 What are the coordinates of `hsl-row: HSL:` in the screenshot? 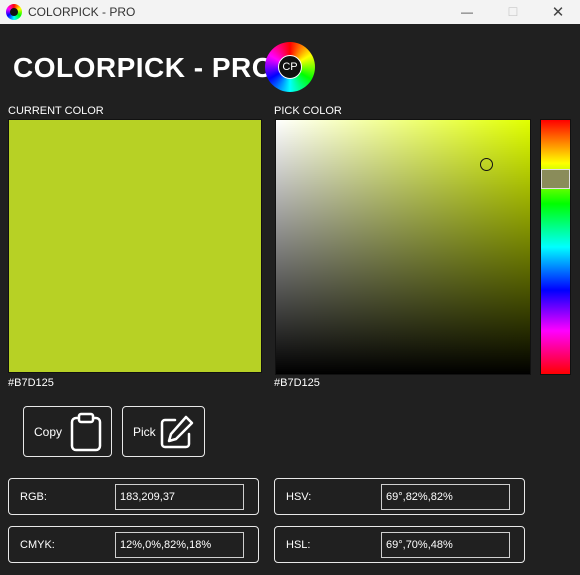 It's located at (399, 544).